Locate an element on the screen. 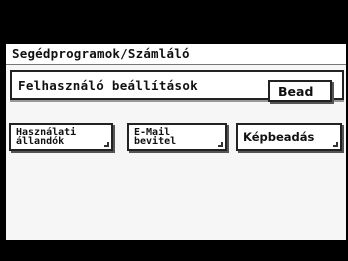 The height and width of the screenshot is (261, 348). kepbeadas-button: Képbeadás is located at coordinates (289, 137).